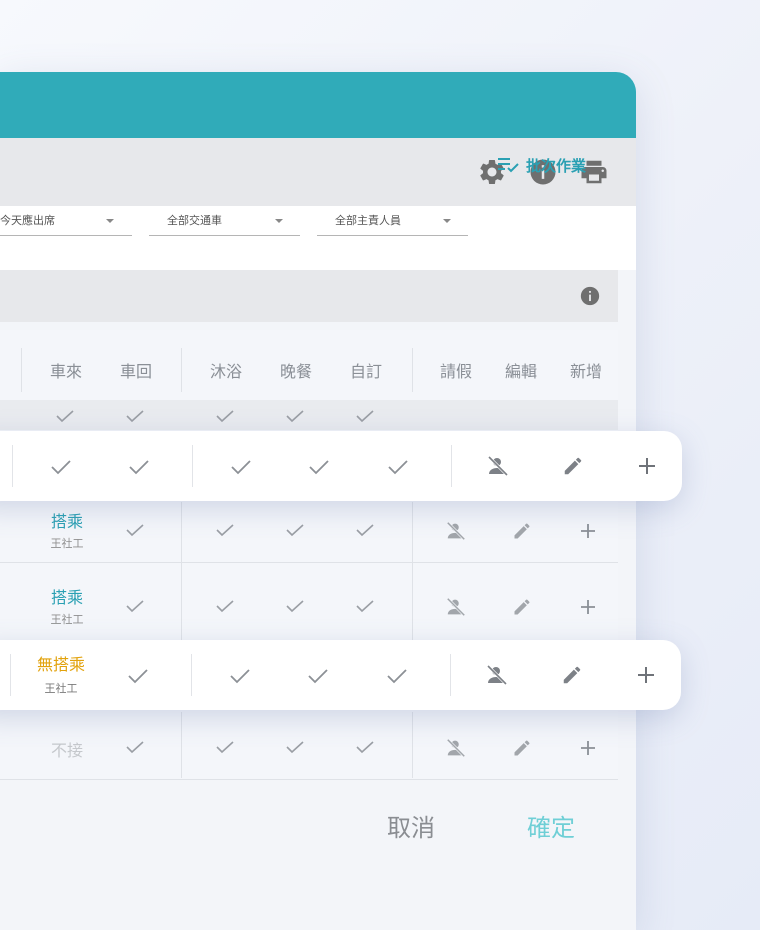  What do you see at coordinates (224, 221) in the screenshot?
I see `vehicle-filter-select: 全部交通車` at bounding box center [224, 221].